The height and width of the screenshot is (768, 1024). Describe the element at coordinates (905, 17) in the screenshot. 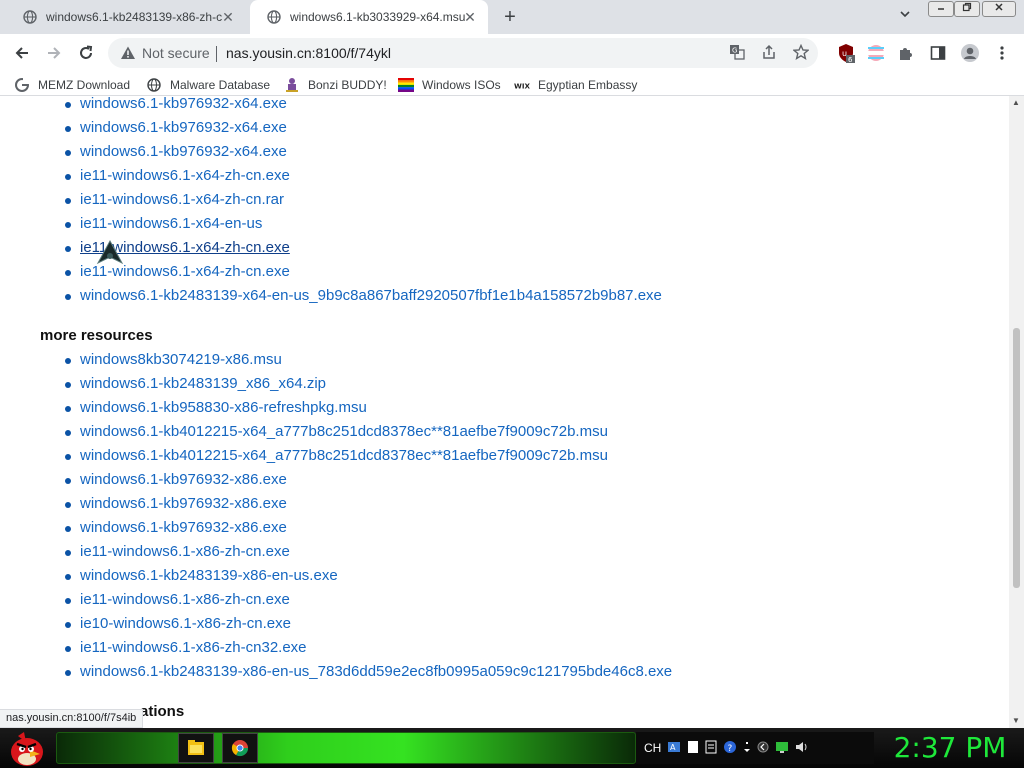

I see `tab-search-chevron-icon` at that location.